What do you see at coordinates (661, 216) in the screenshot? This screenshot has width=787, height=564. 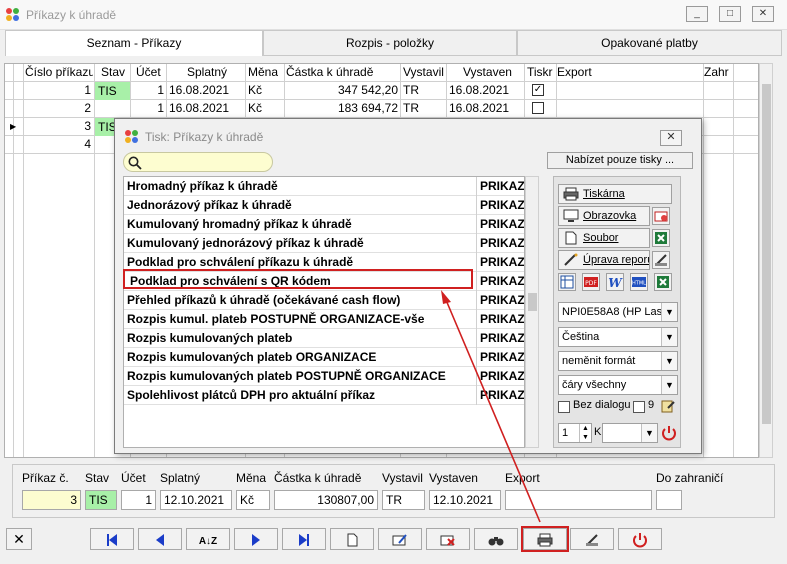 I see `email-icon` at bounding box center [661, 216].